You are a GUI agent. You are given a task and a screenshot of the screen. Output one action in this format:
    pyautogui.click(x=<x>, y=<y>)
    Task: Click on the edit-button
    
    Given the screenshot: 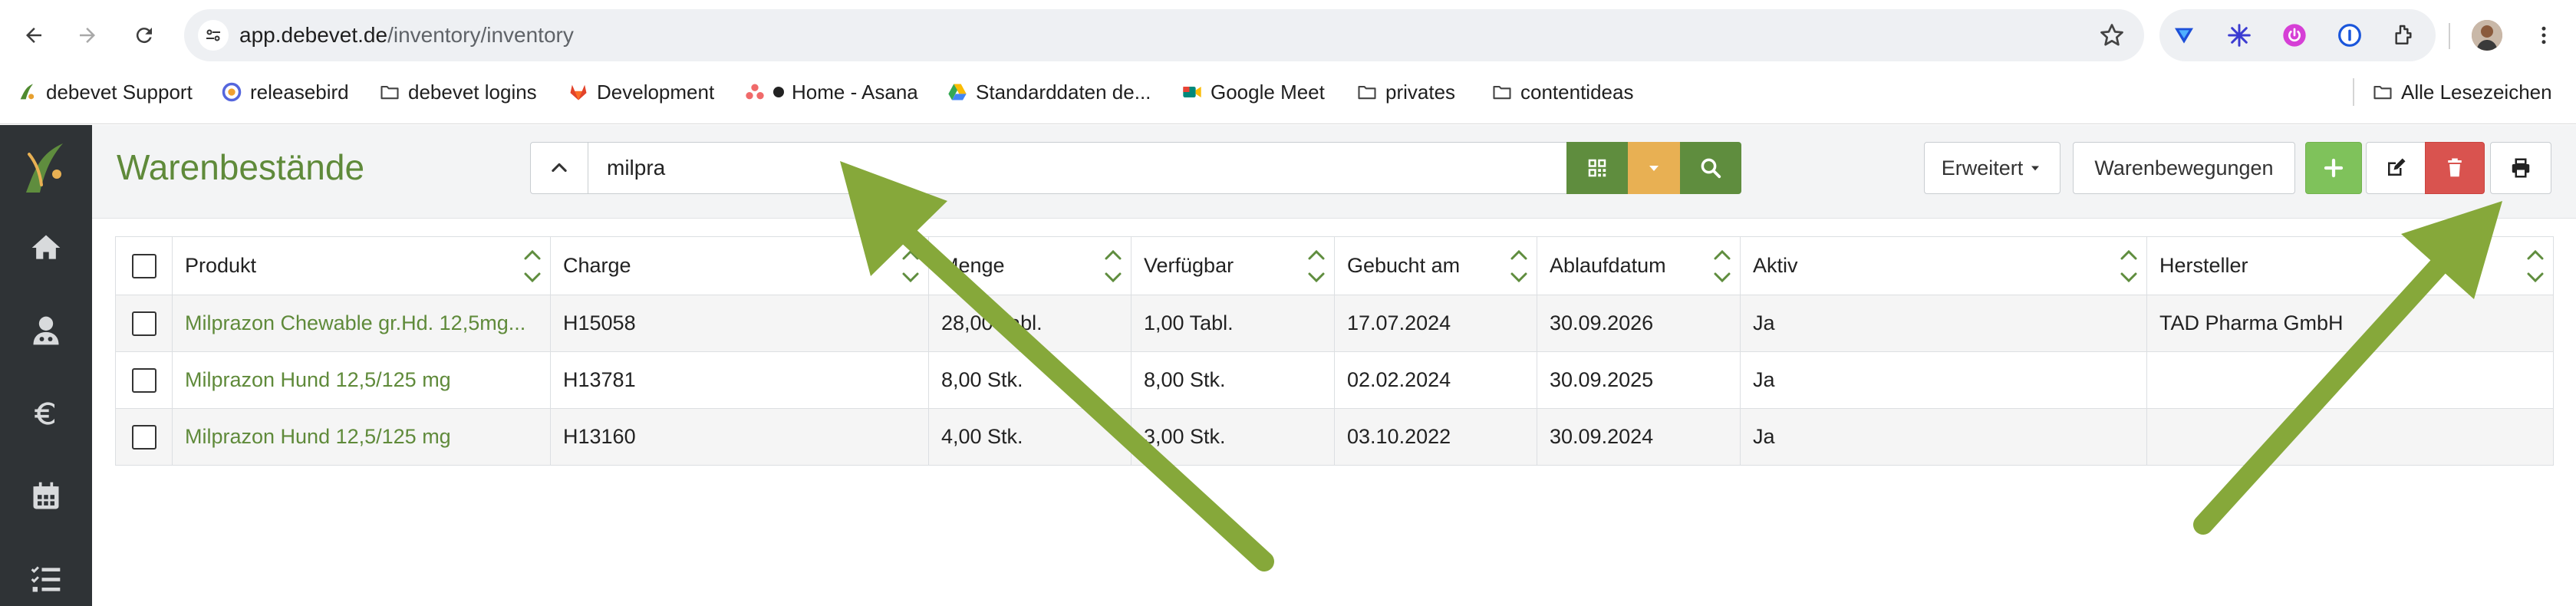 What is the action you would take?
    pyautogui.click(x=2396, y=168)
    